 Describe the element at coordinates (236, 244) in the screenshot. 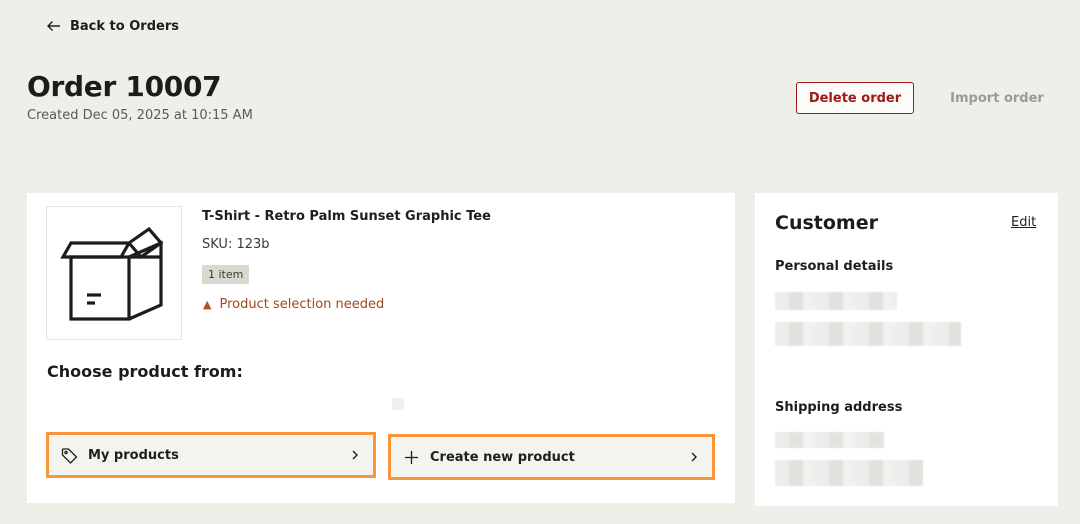

I see `product-sku: SKU: 123b` at that location.